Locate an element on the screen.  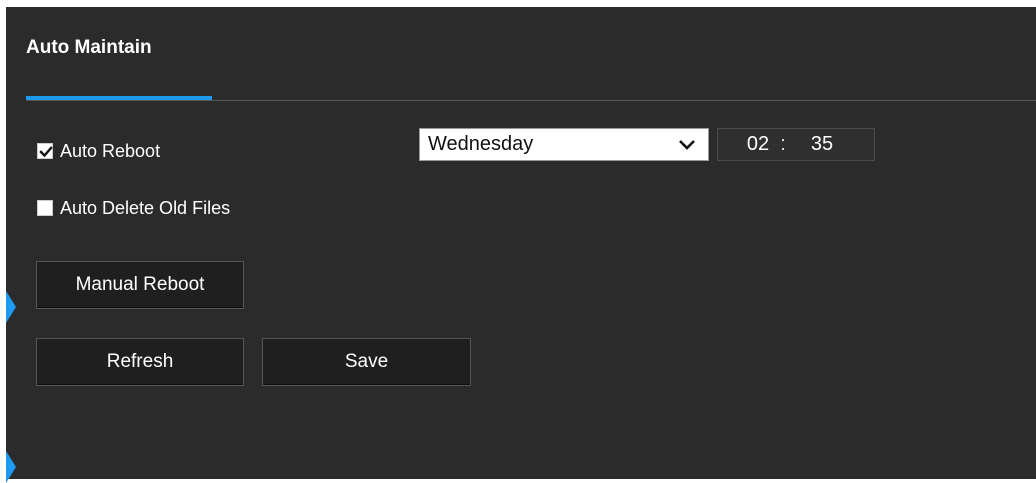
auto-reboot-row: Auto Reboot is located at coordinates (98, 151).